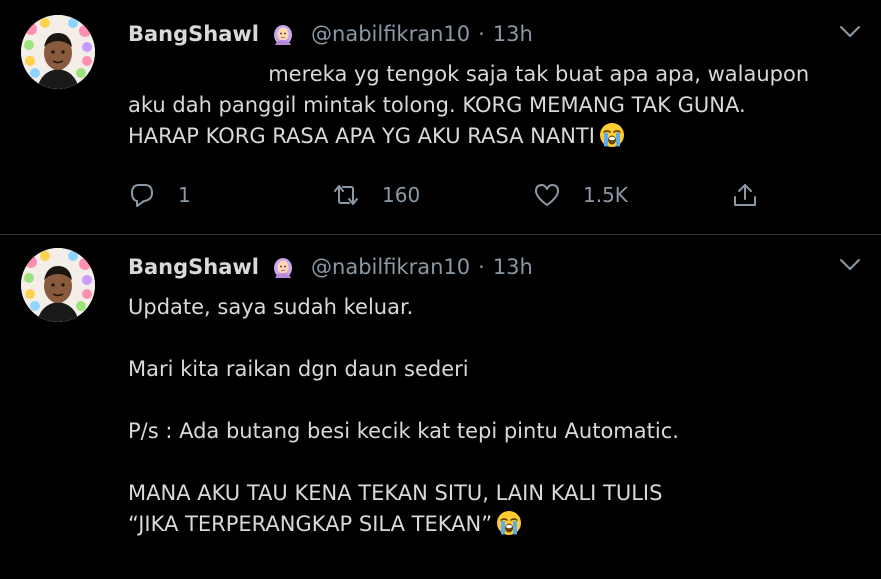 The image size is (881, 579). What do you see at coordinates (198, 74) in the screenshot?
I see `text-indent` at bounding box center [198, 74].